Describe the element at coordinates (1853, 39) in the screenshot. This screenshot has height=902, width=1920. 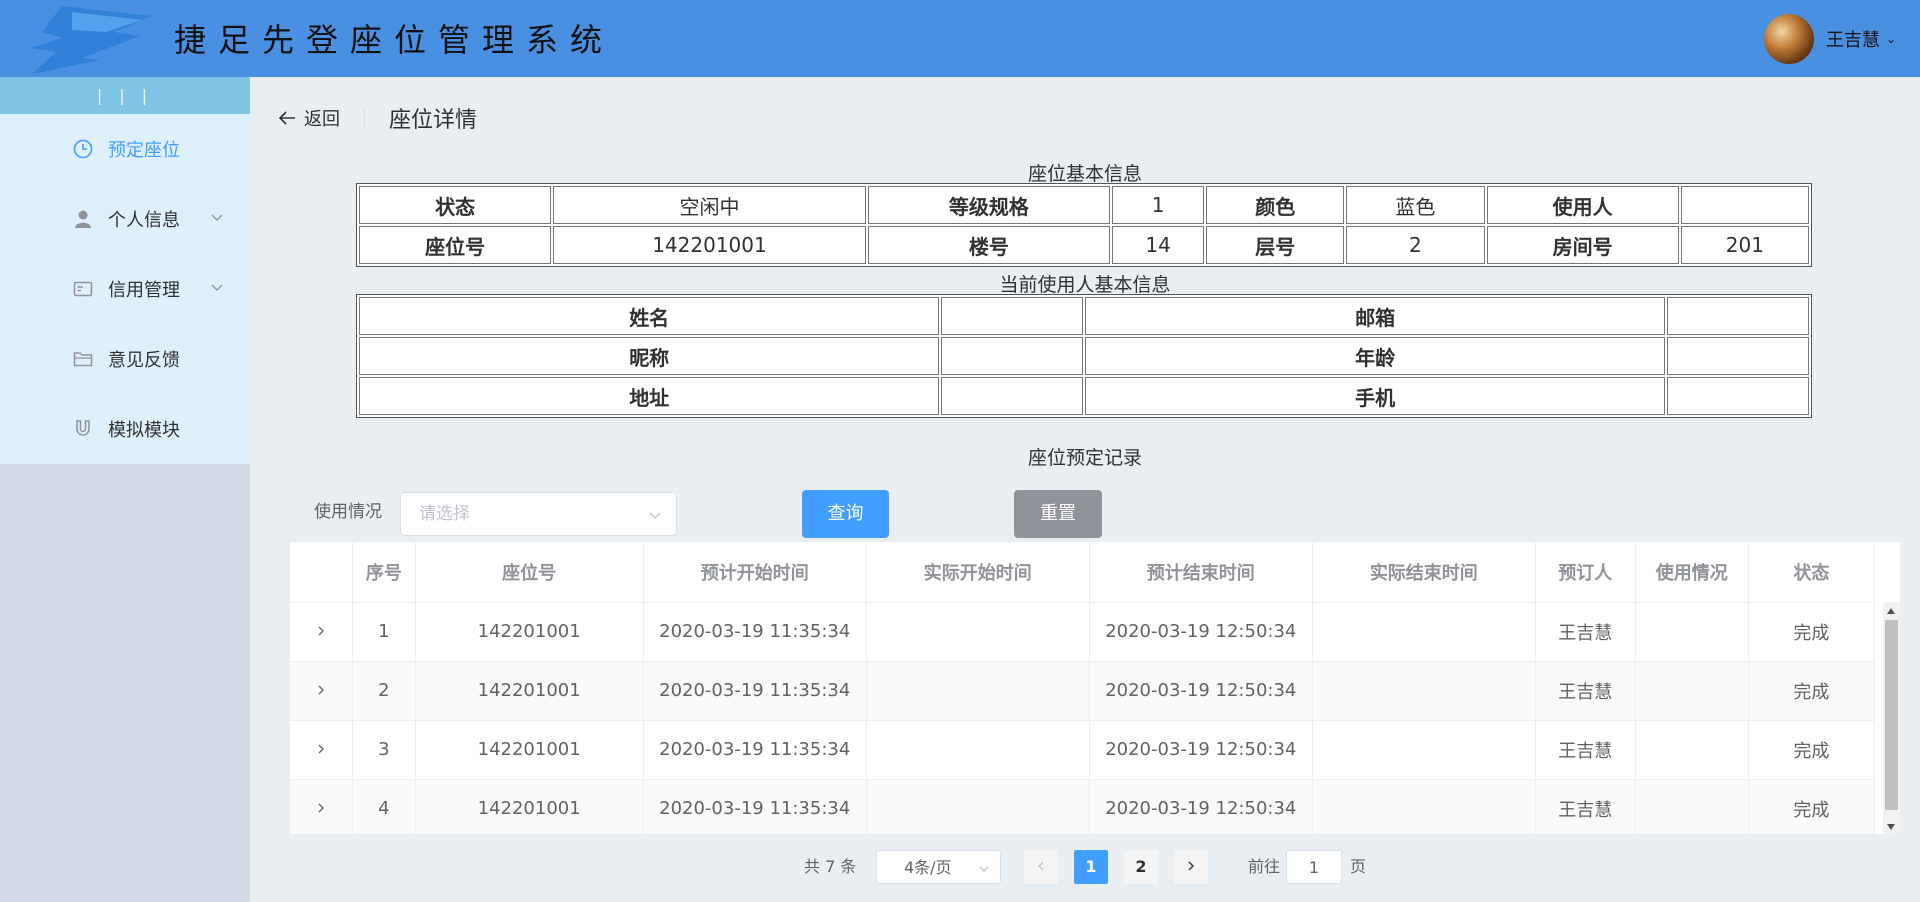
I see `username: 王吉慧` at that location.